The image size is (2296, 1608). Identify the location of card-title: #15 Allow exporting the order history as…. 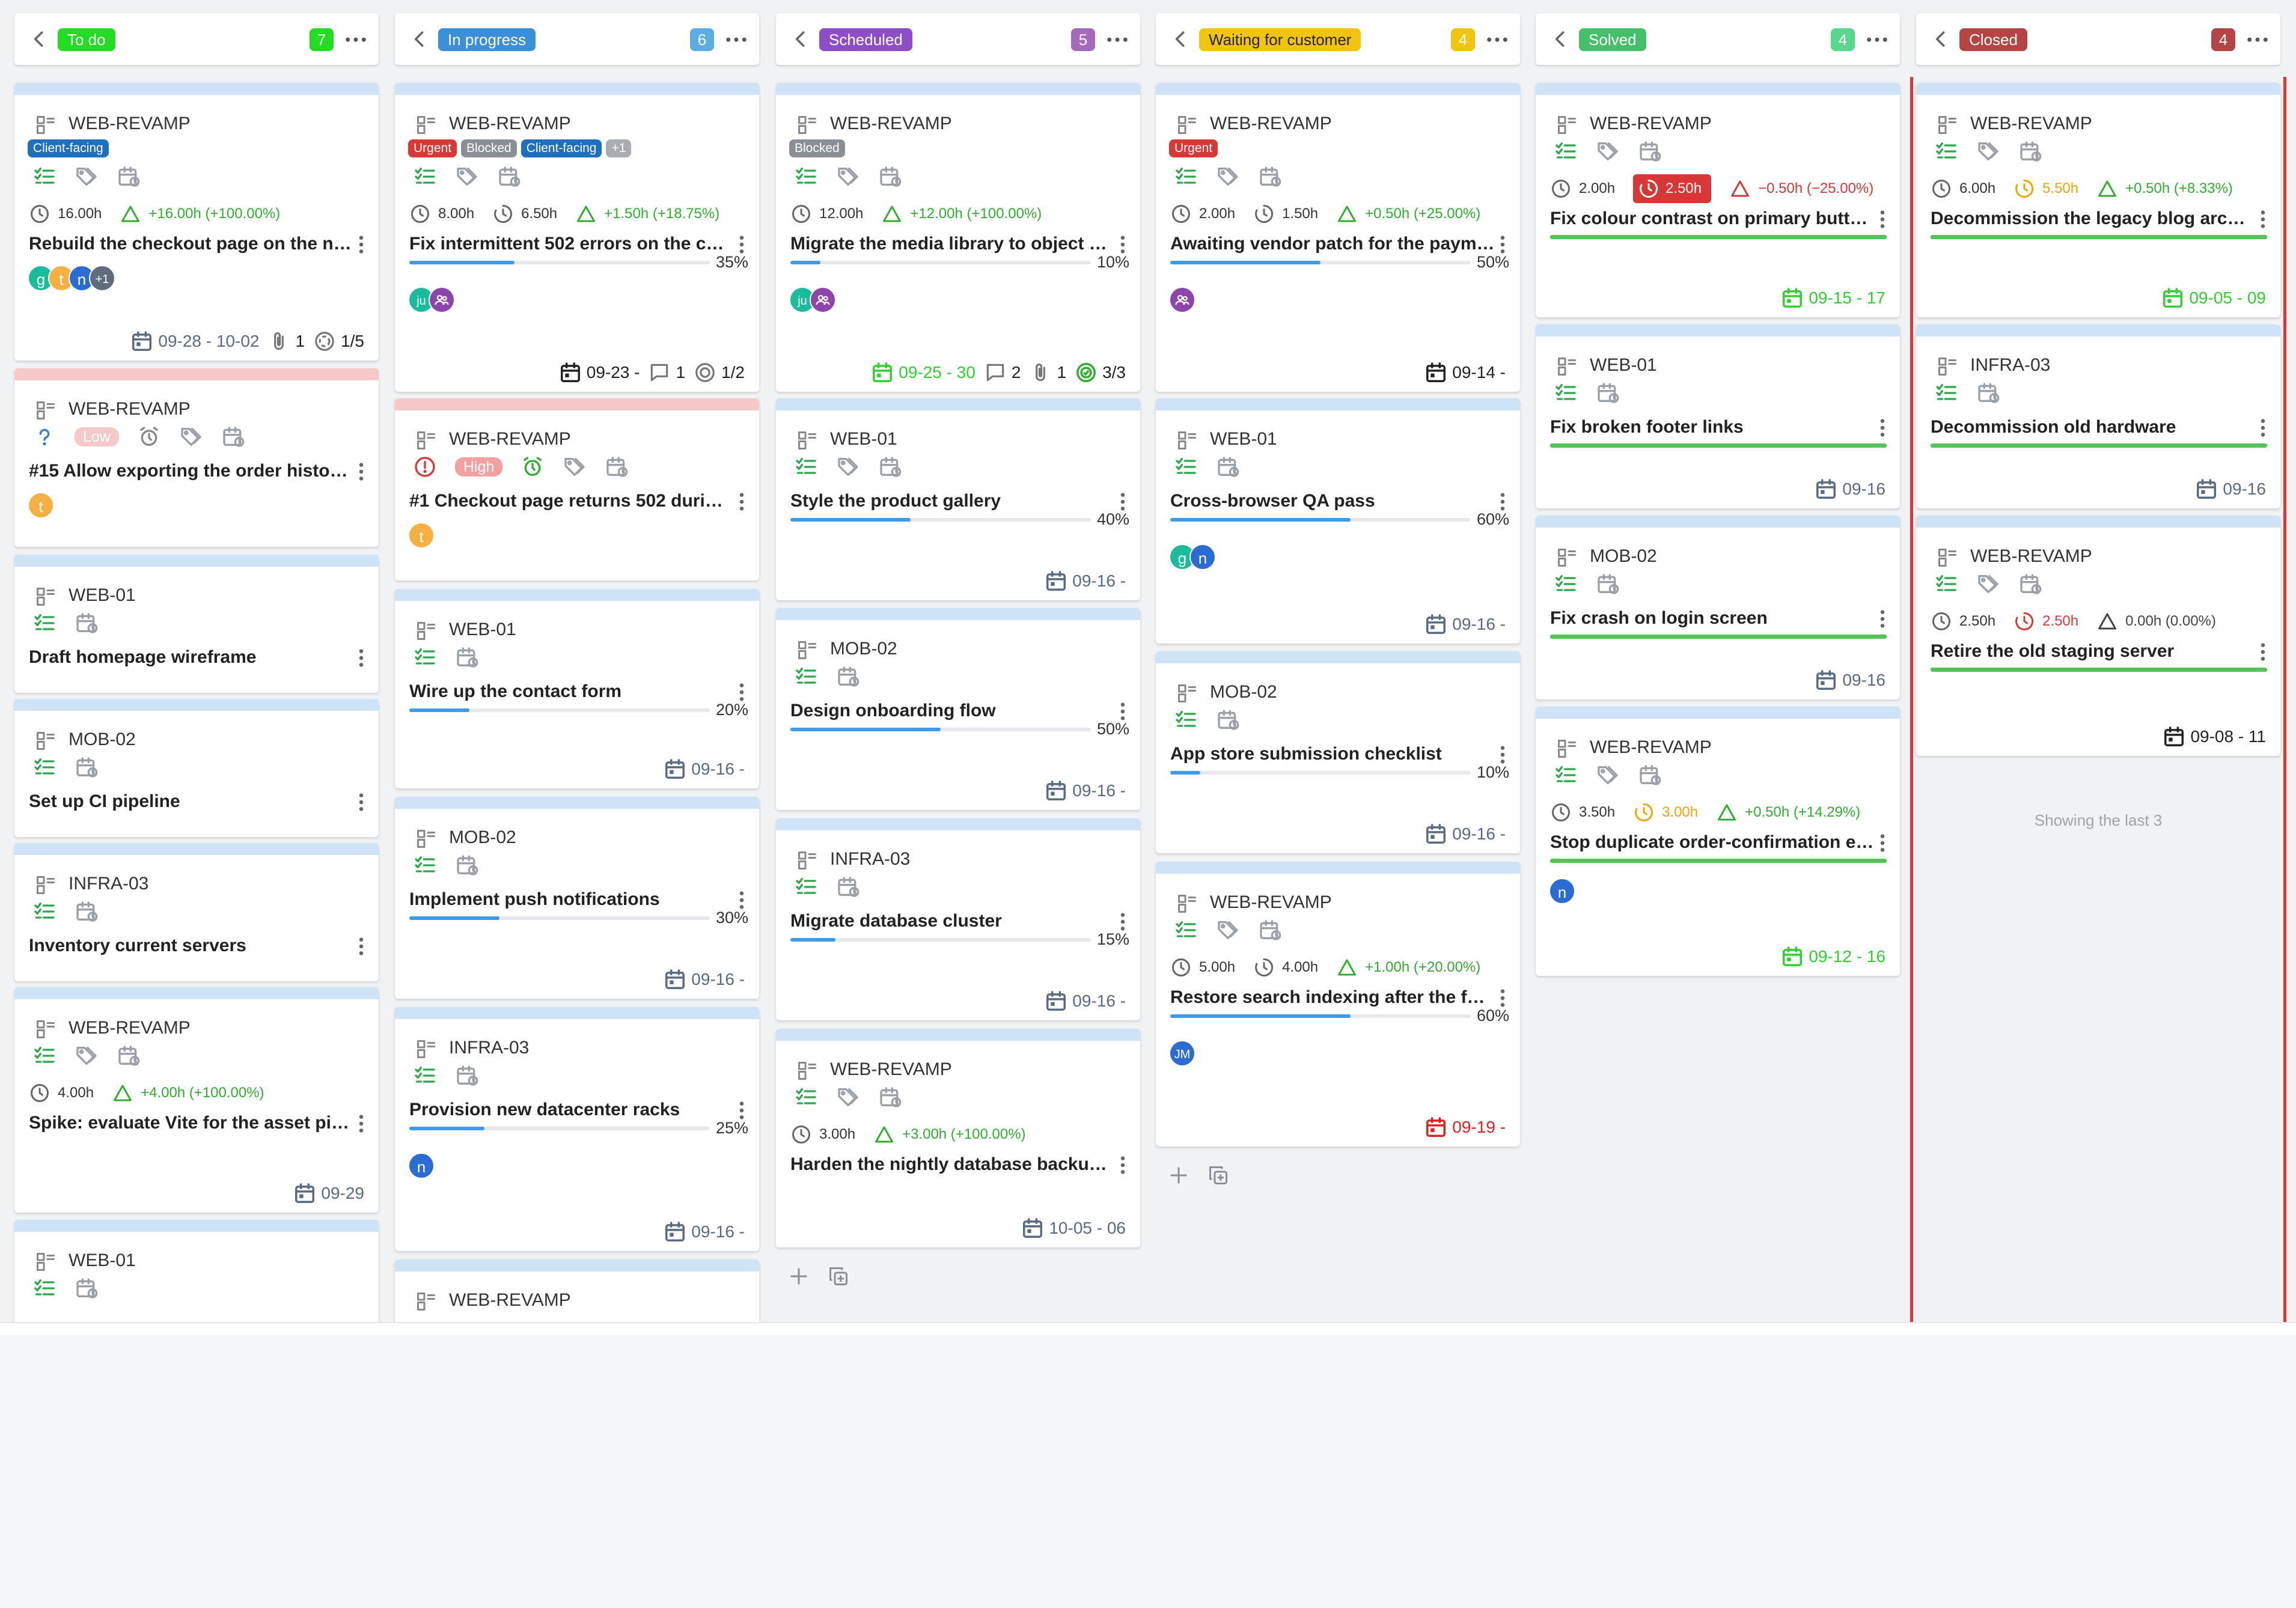
(191, 471).